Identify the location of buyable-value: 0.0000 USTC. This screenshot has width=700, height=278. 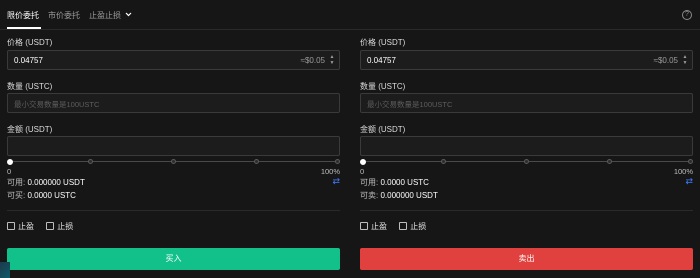
(51, 195).